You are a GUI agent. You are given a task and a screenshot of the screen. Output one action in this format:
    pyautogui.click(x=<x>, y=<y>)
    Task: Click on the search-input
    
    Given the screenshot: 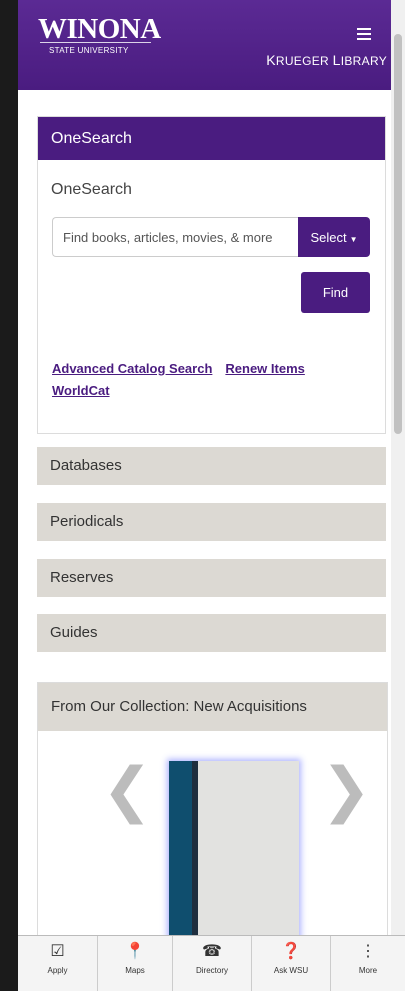 What is the action you would take?
    pyautogui.click(x=175, y=237)
    